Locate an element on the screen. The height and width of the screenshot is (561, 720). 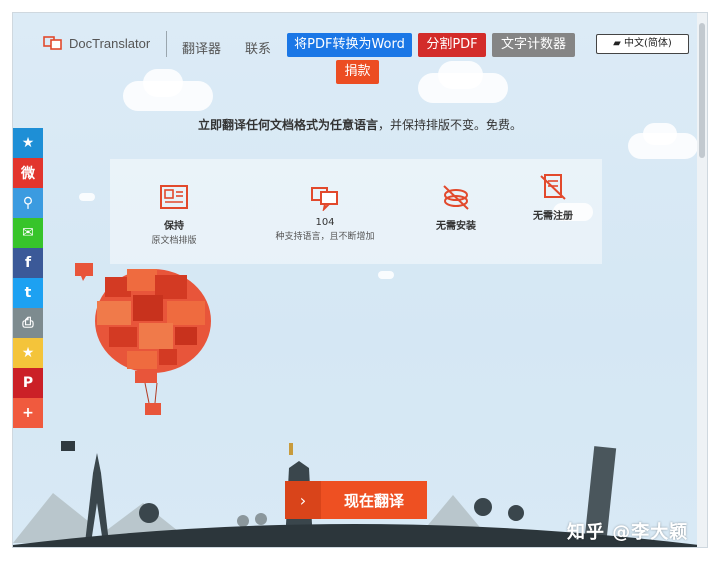
star-share-button: ★ is located at coordinates (28, 353).